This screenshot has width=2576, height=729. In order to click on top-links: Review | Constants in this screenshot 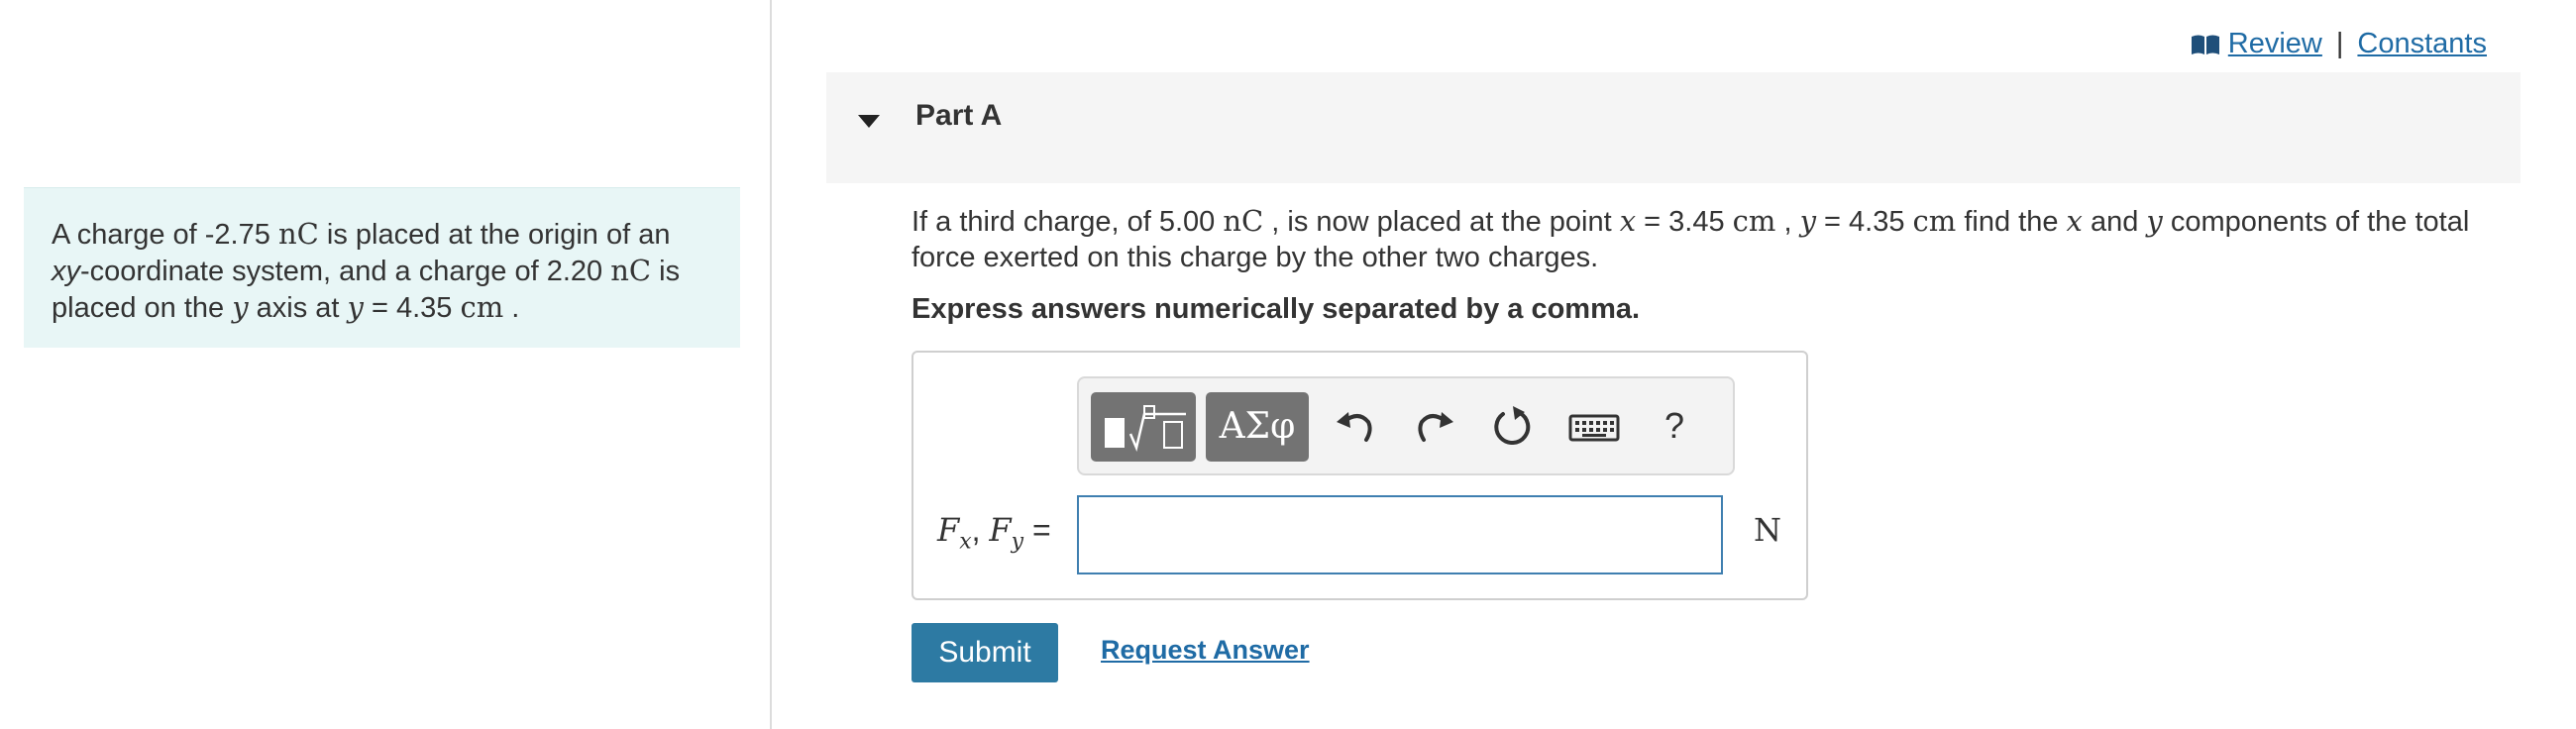, I will do `click(2339, 44)`.